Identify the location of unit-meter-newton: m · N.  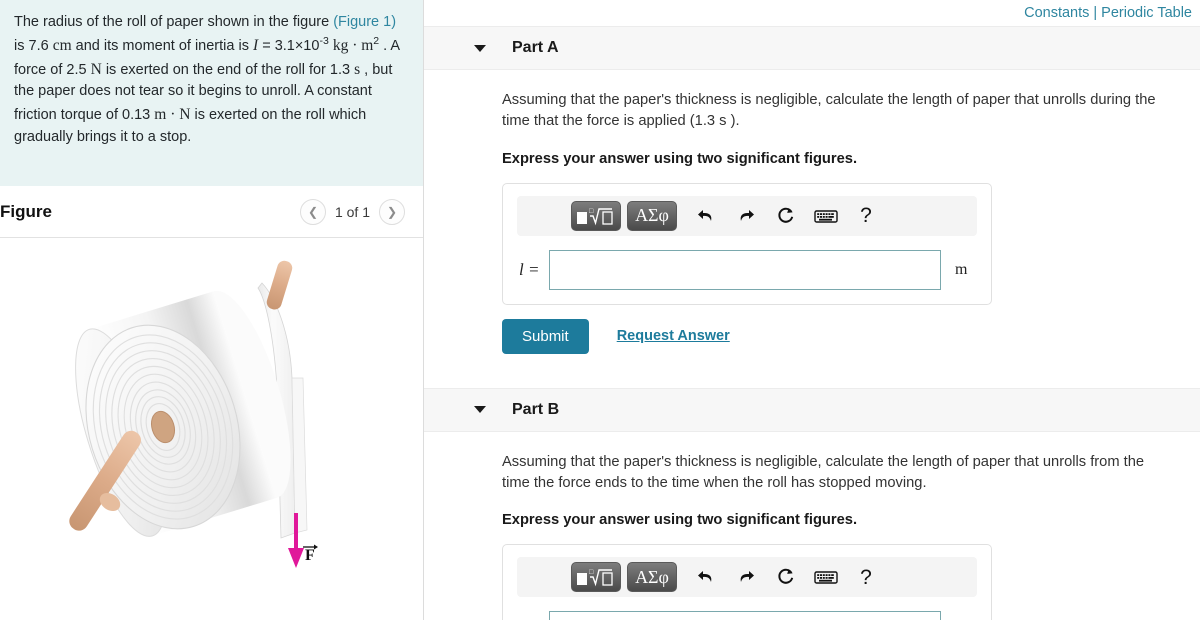
(172, 114).